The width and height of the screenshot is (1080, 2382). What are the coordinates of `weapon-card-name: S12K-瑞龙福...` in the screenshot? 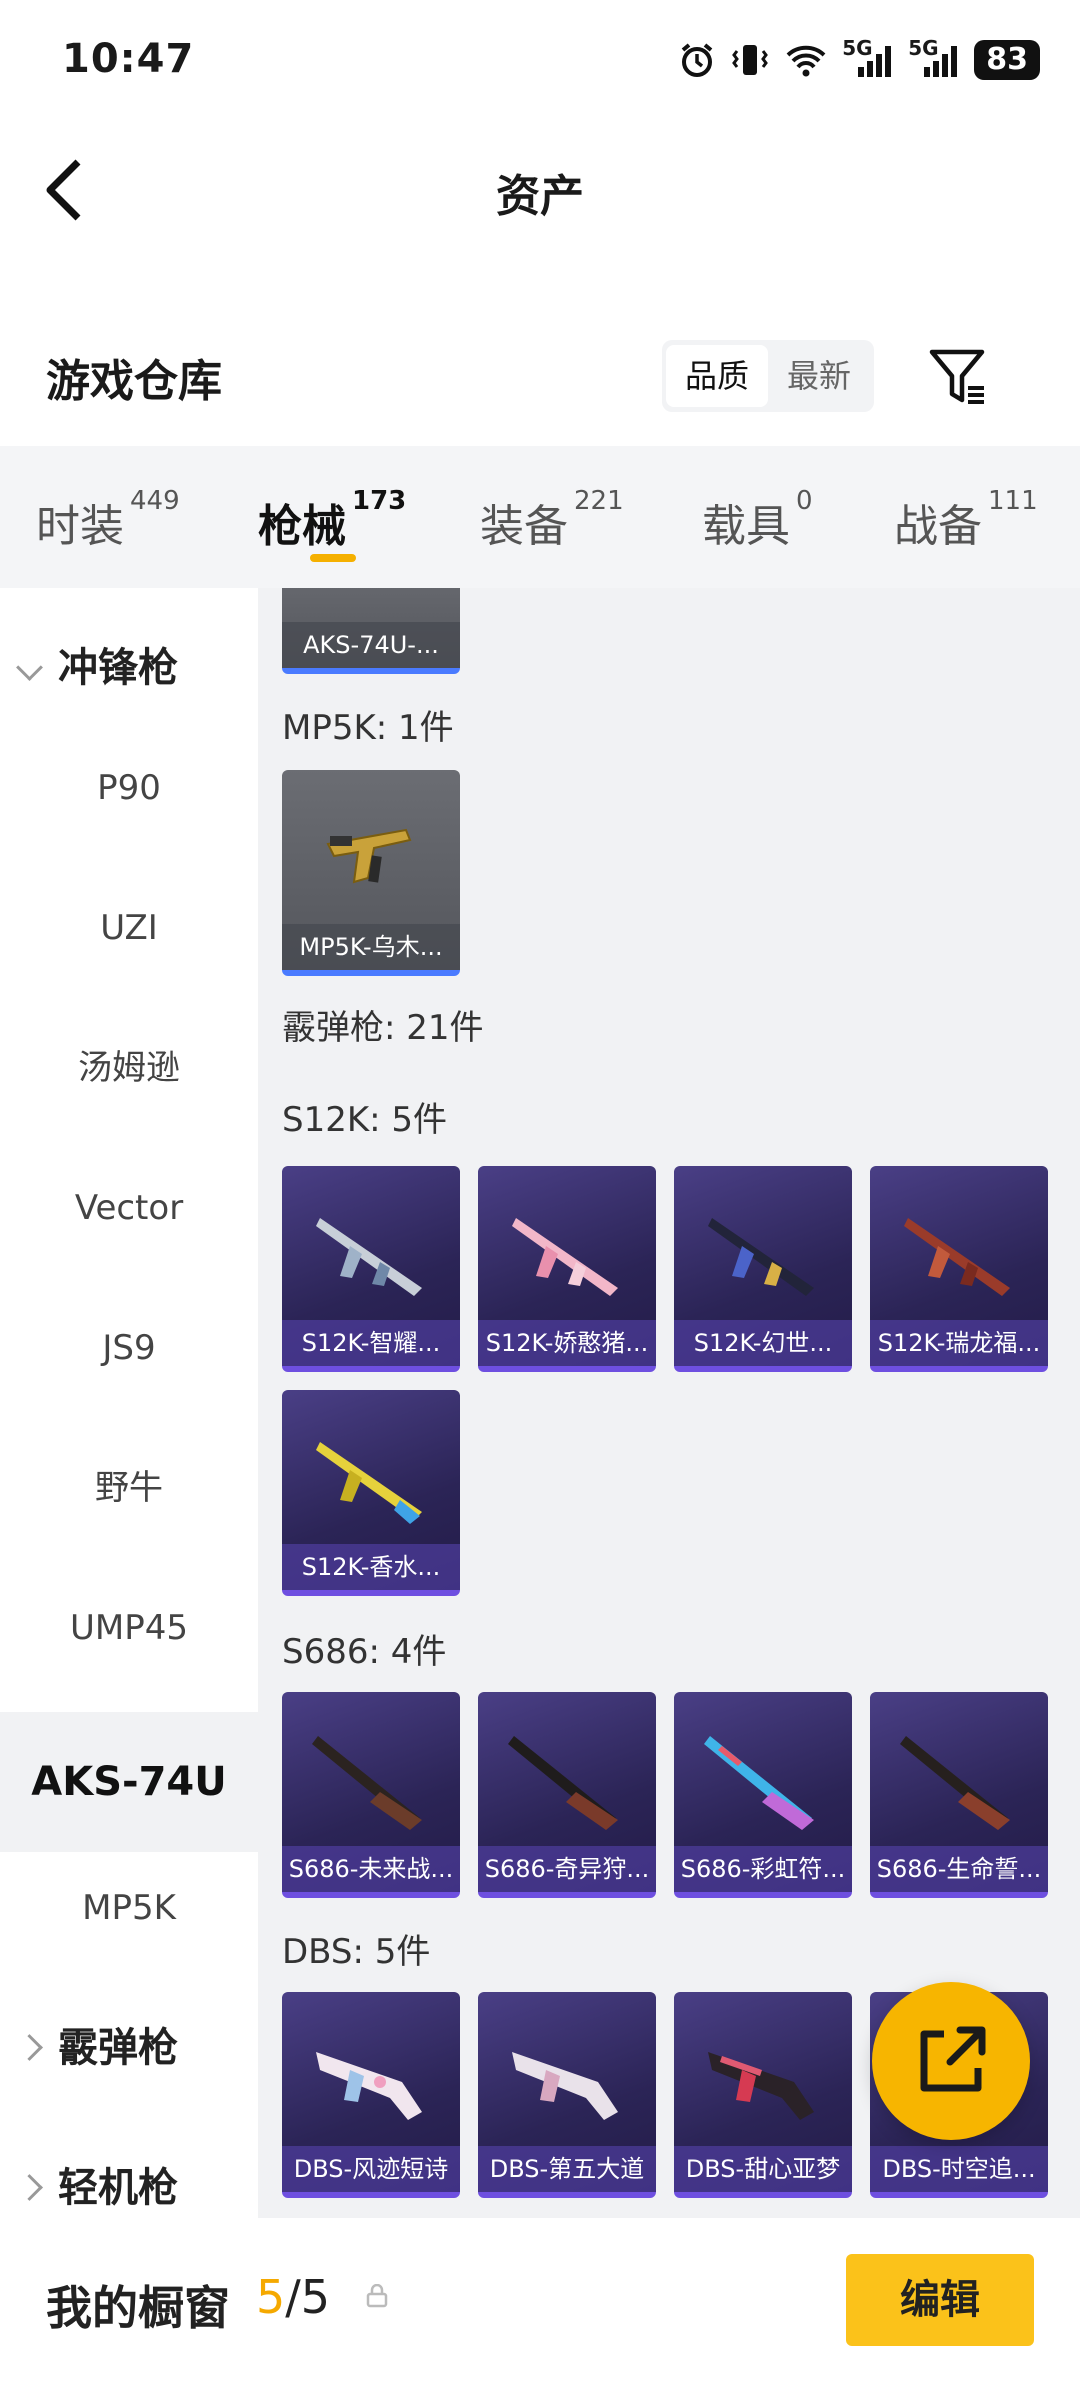 It's located at (959, 1343).